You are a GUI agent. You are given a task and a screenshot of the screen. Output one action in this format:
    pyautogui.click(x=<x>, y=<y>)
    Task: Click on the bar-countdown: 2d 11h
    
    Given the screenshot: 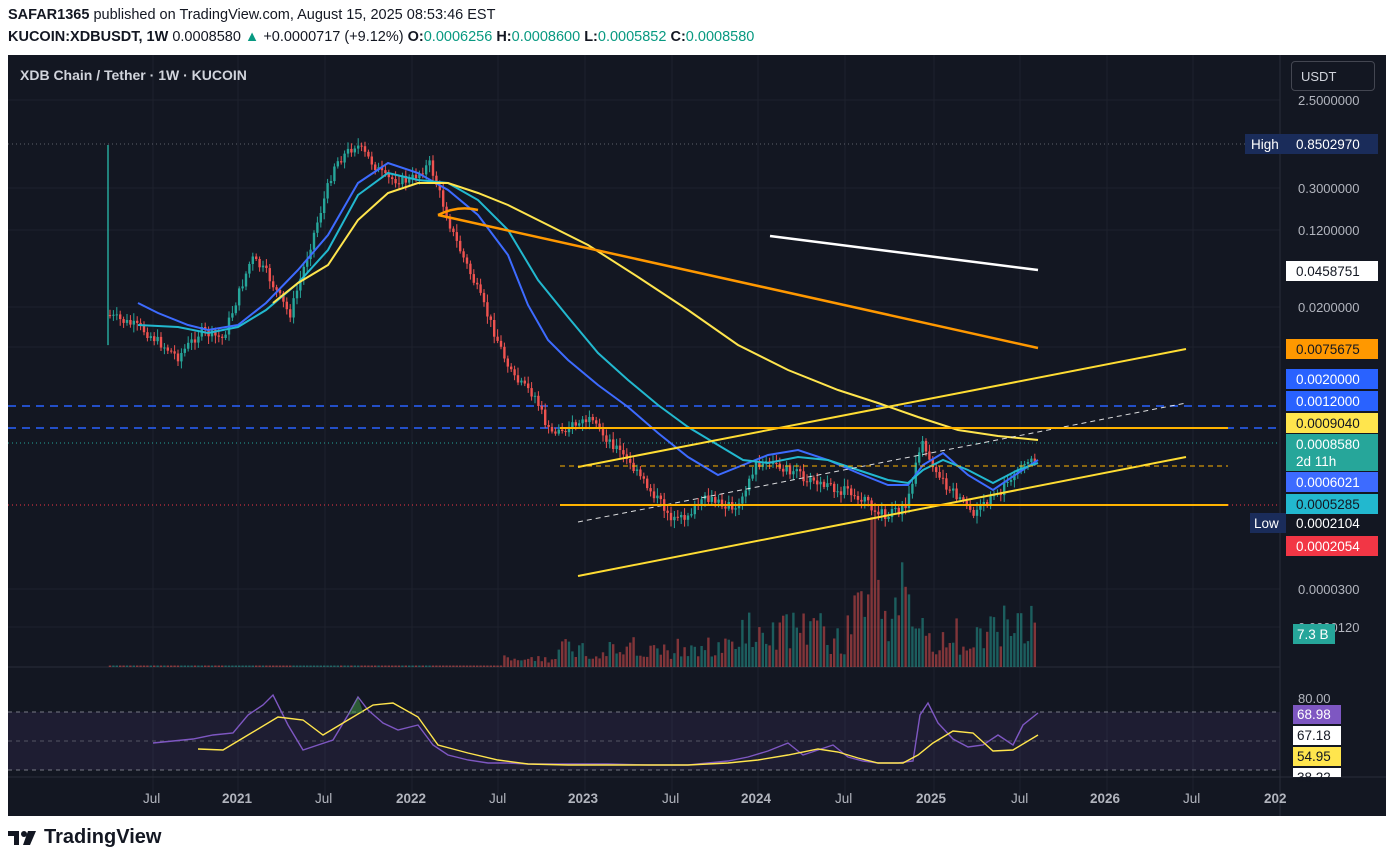 What is the action you would take?
    pyautogui.click(x=1316, y=461)
    